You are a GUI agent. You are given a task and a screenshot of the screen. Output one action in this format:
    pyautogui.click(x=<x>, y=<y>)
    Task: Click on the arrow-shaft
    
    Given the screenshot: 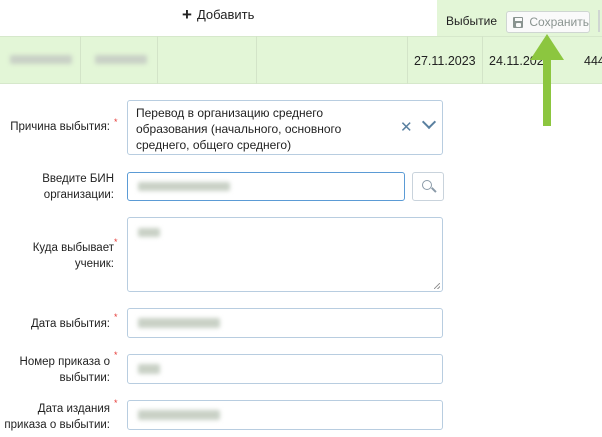 What is the action you would take?
    pyautogui.click(x=547, y=91)
    